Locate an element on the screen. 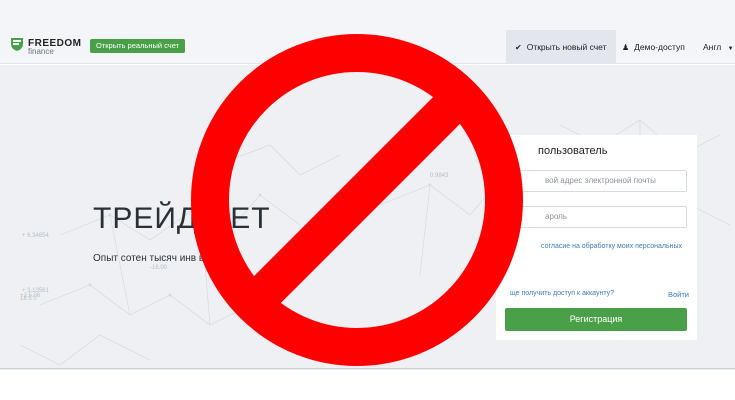 The image size is (735, 400). open-real-account-button: Открыть реальный счет is located at coordinates (138, 46).